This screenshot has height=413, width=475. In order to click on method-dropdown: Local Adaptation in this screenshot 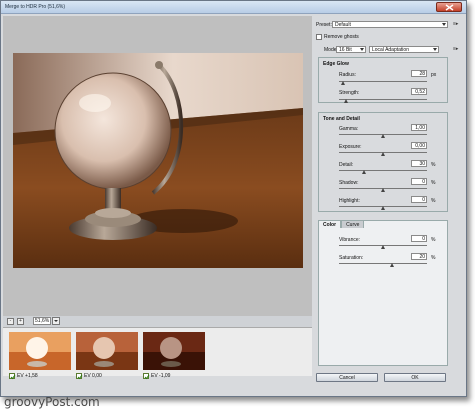, I will do `click(404, 49)`.